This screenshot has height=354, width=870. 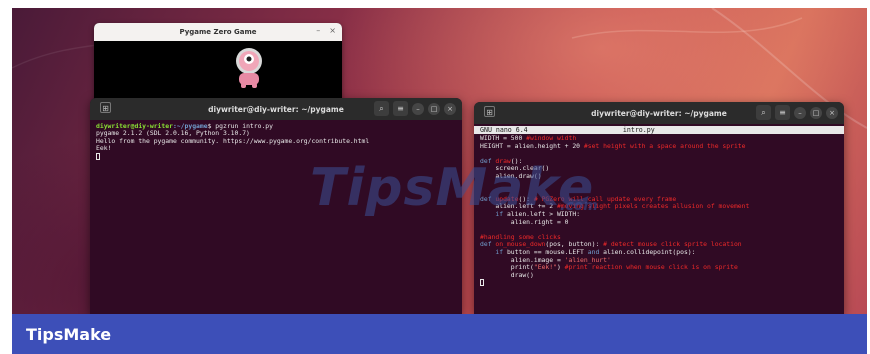 What do you see at coordinates (439, 334) in the screenshot?
I see `footer-banner: TipsMake` at bounding box center [439, 334].